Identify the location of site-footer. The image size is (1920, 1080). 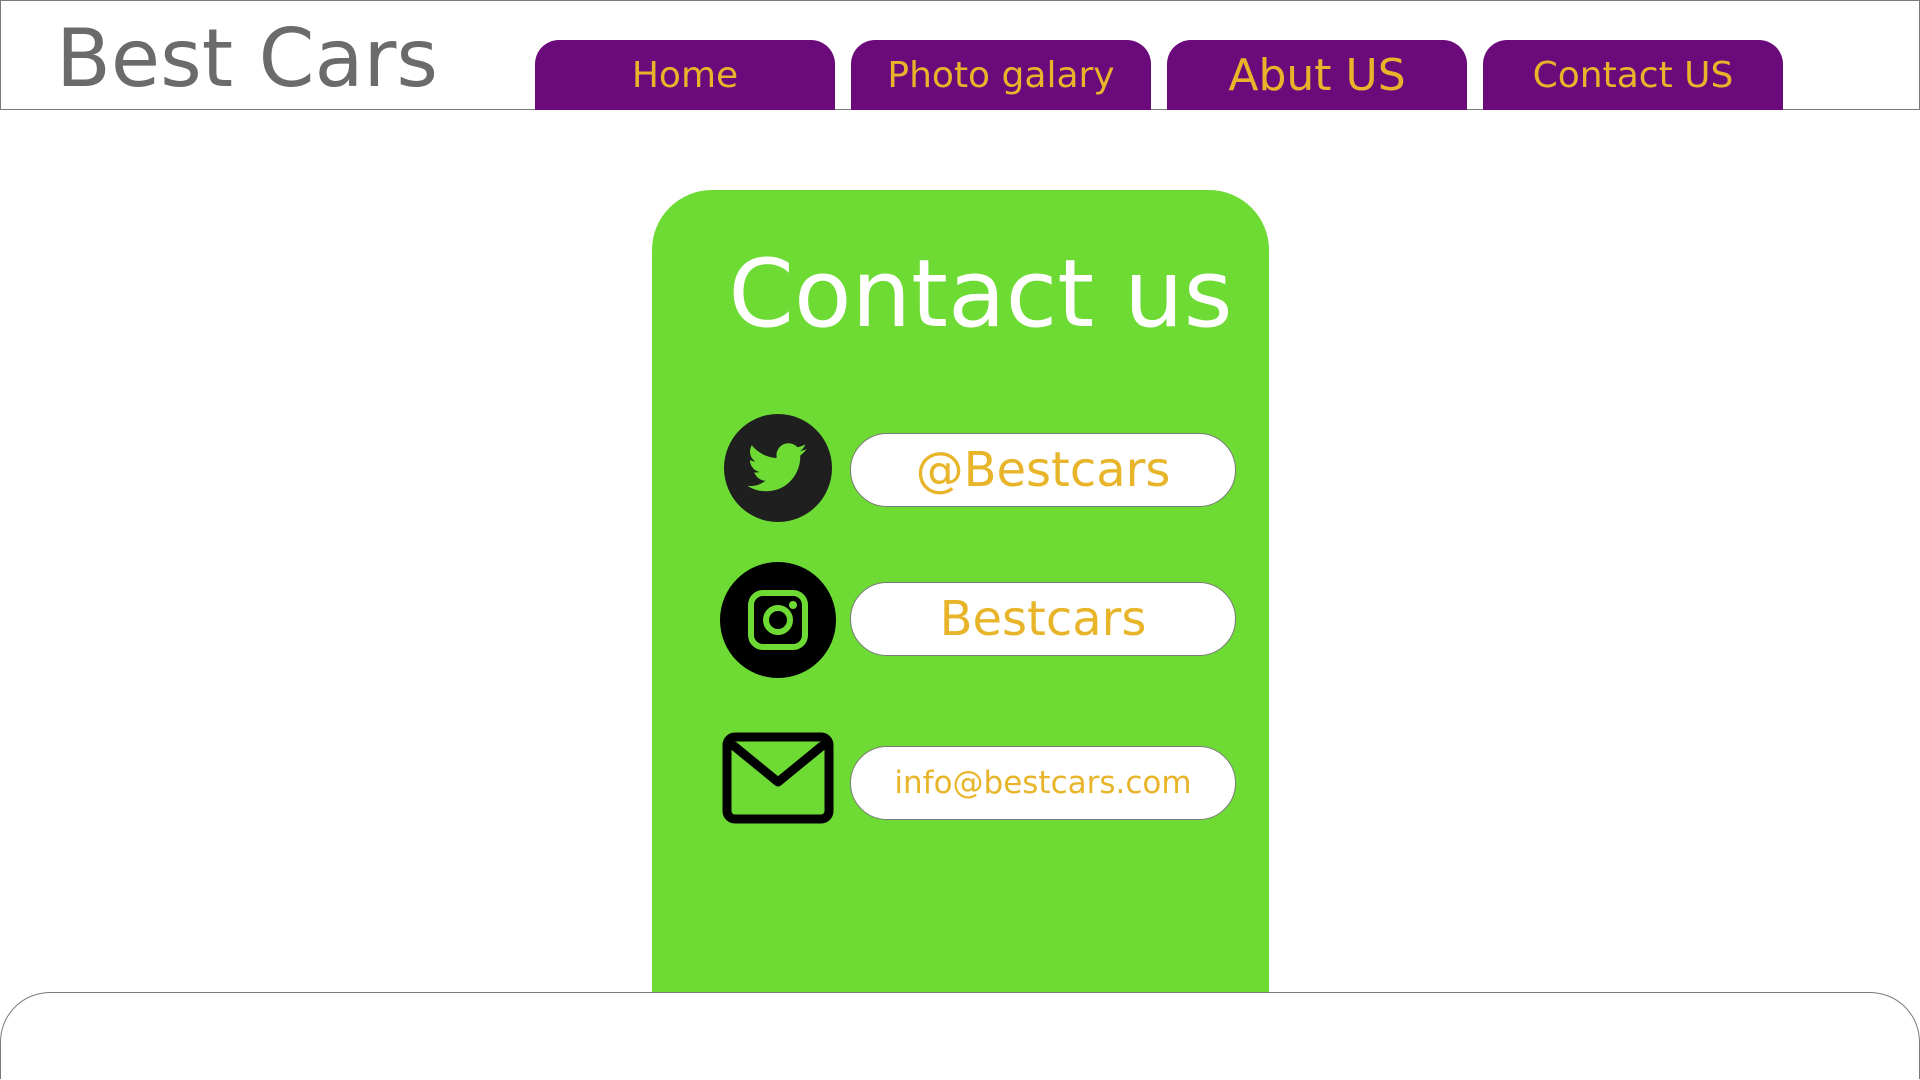
(960, 1035).